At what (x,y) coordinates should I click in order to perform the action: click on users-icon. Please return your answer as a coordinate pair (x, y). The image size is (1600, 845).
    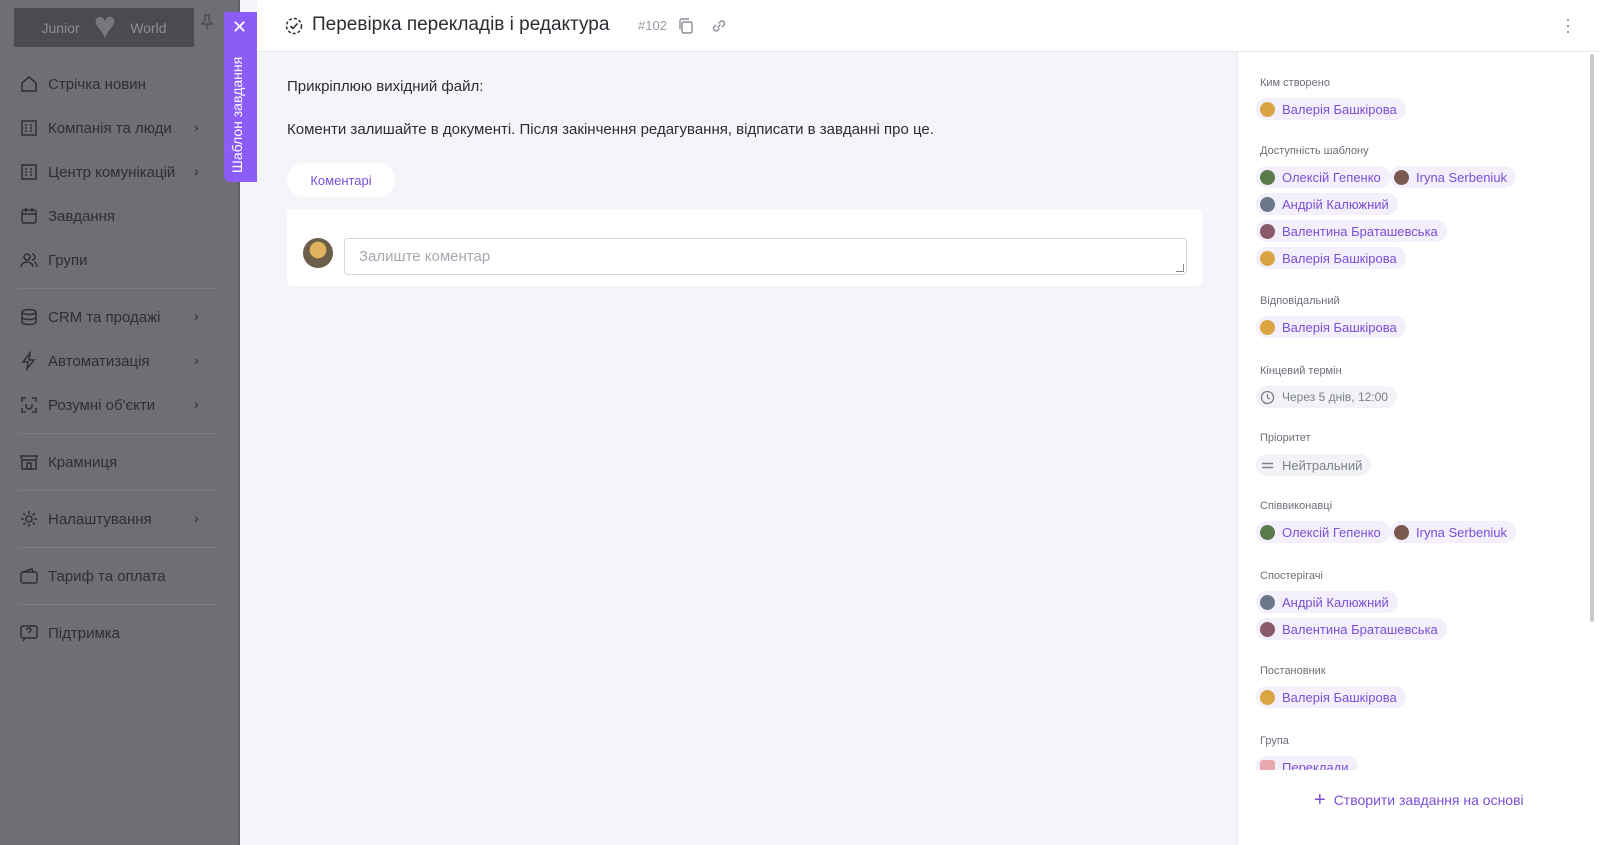
    Looking at the image, I should click on (29, 260).